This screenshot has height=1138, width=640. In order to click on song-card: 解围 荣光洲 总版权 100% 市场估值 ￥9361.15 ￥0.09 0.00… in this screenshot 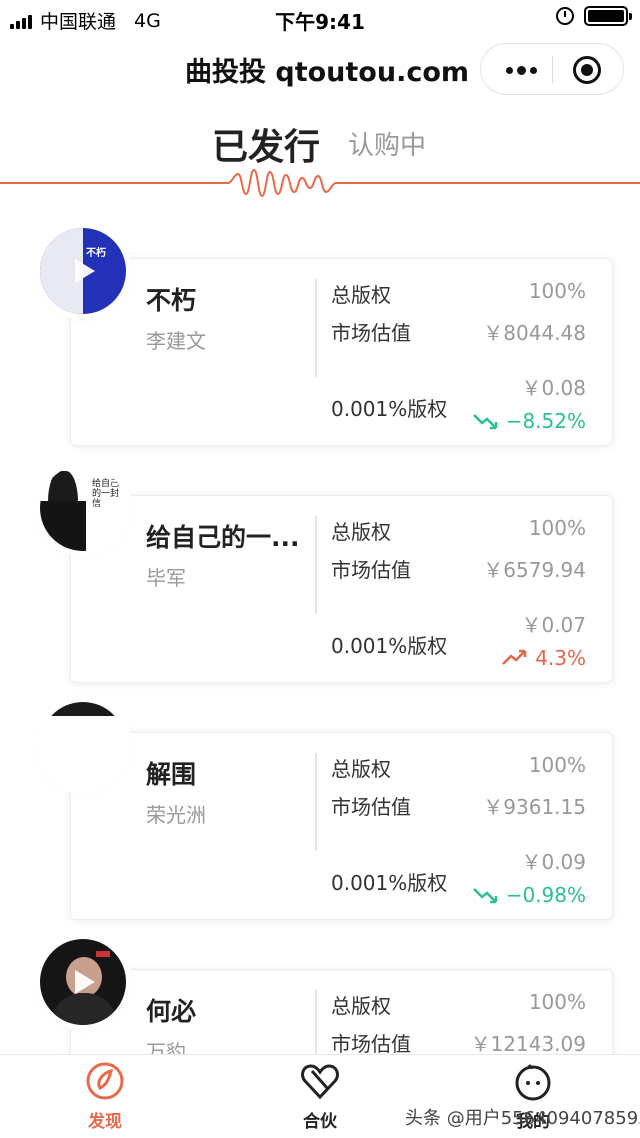, I will do `click(341, 826)`.